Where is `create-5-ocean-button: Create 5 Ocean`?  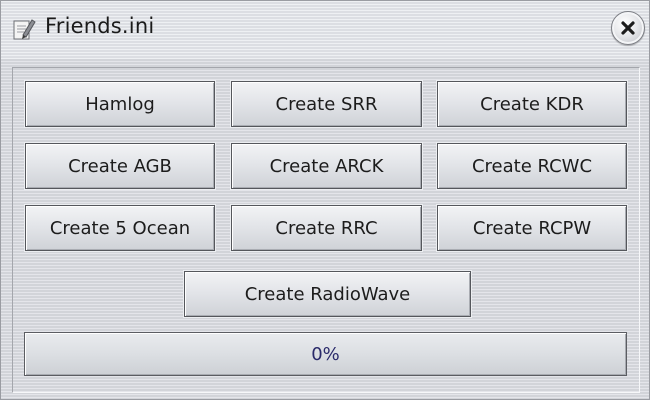
create-5-ocean-button: Create 5 Ocean is located at coordinates (120, 228).